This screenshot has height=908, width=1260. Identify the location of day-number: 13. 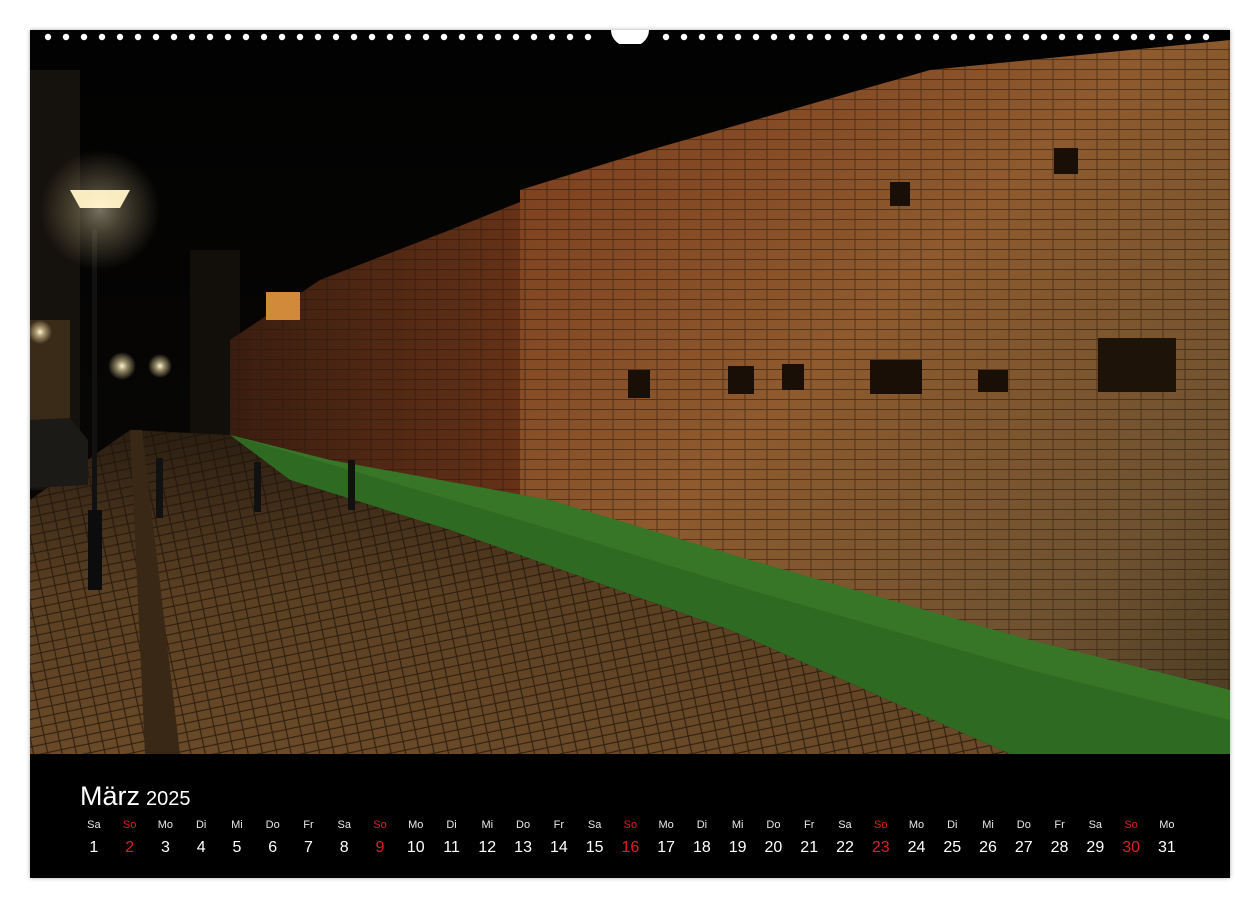
(523, 847).